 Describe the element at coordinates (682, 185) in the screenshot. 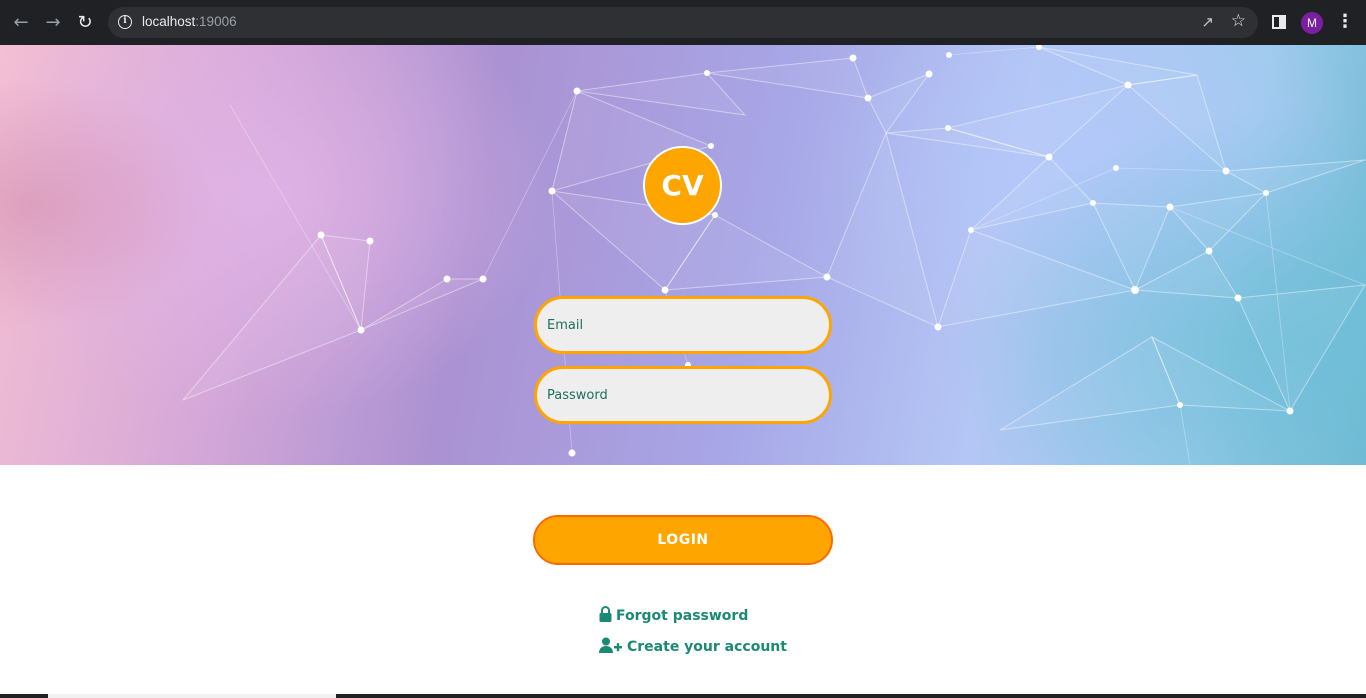

I see `app-logo: CV` at that location.